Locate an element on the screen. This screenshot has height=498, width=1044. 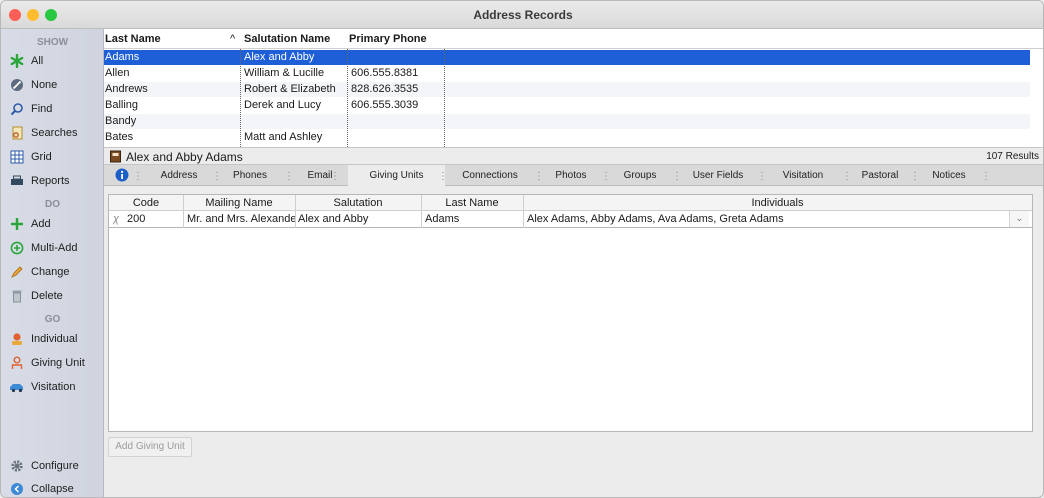
tab-notices: Notices is located at coordinates (949, 175).